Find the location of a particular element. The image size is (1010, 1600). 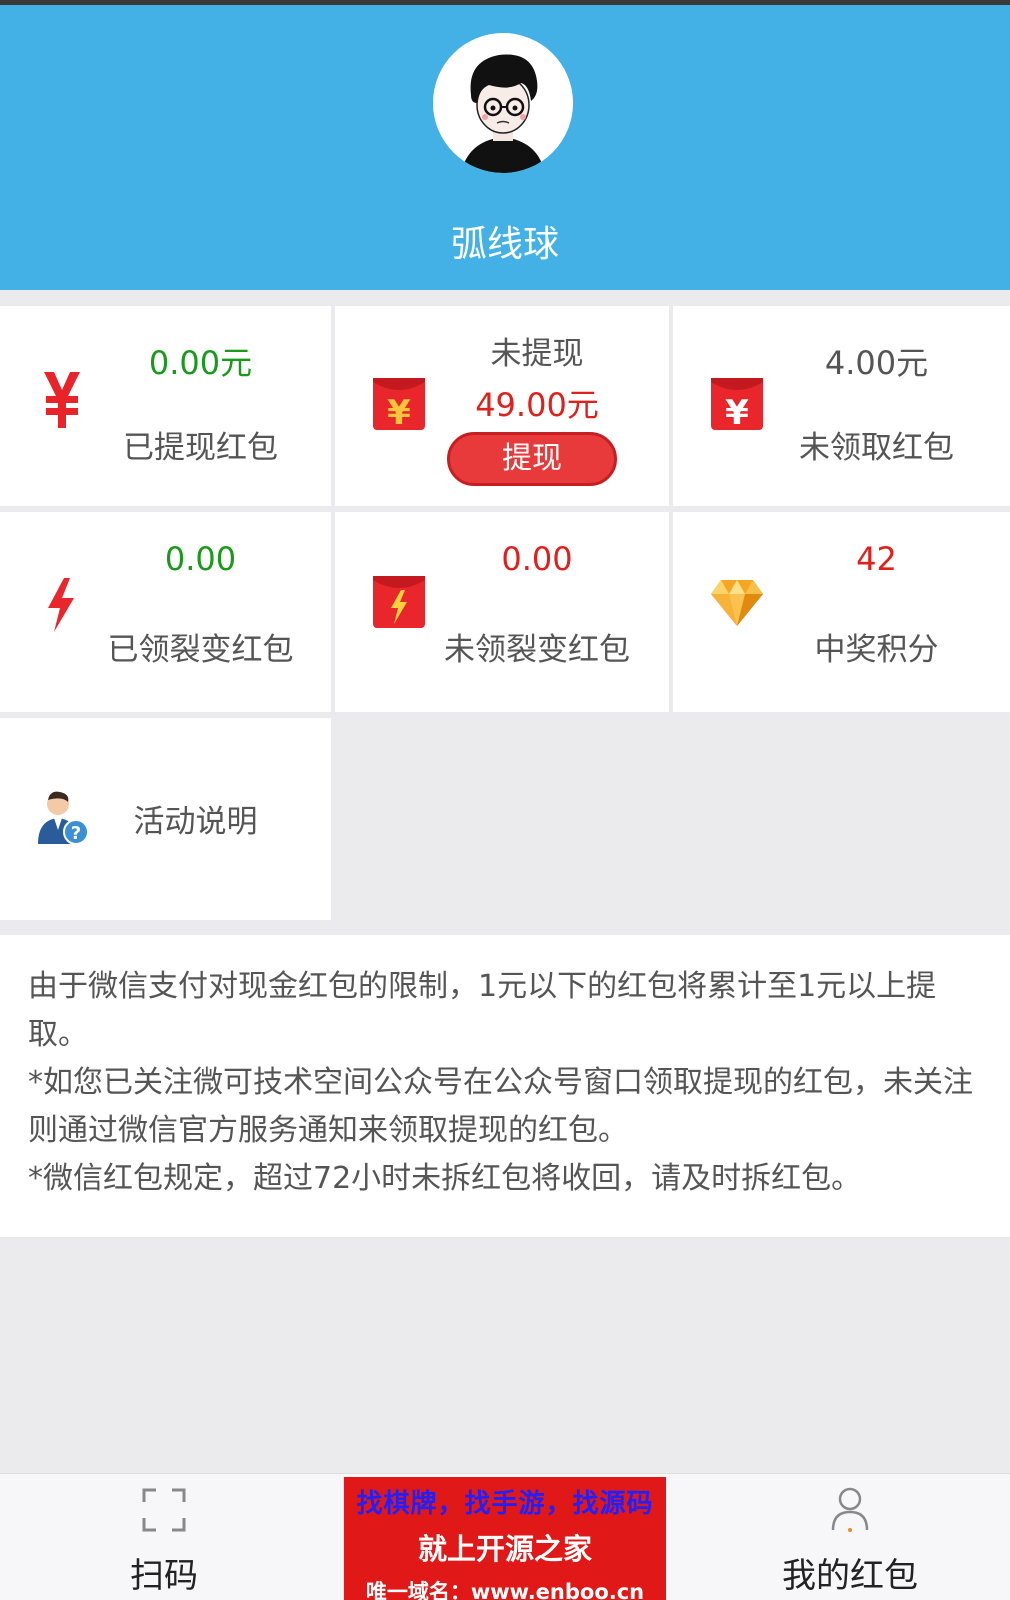

withdrawn-value: 0.00元 is located at coordinates (200, 363).